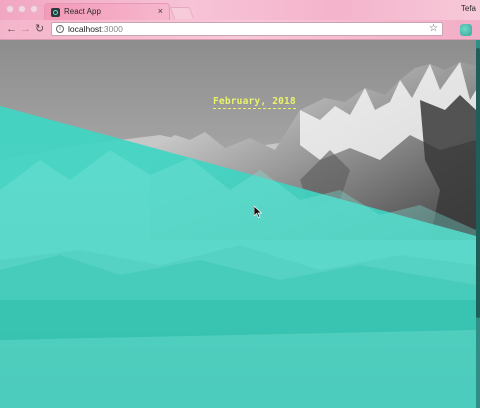 The height and width of the screenshot is (408, 480). Describe the element at coordinates (39, 29) in the screenshot. I see `reload-icon: ↻` at that location.